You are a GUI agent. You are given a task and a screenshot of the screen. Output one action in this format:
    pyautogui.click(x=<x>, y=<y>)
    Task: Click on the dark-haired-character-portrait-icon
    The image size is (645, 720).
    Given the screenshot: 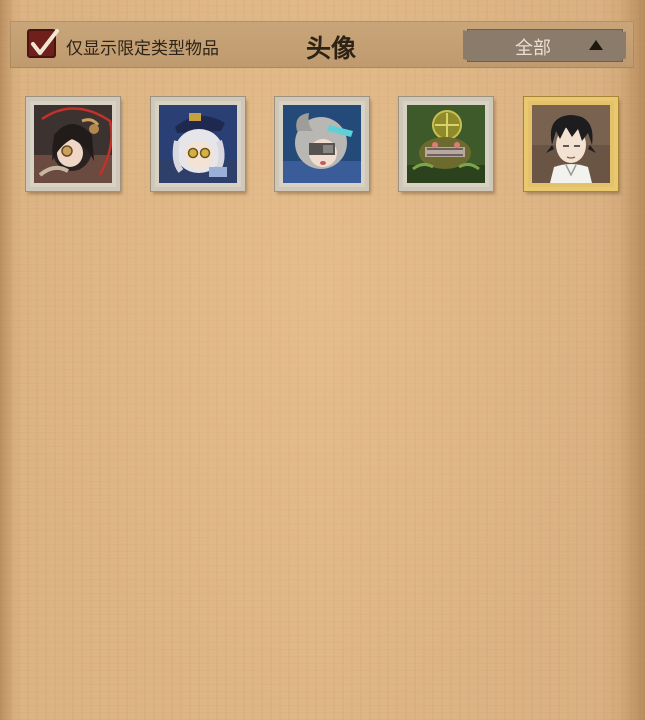 What is the action you would take?
    pyautogui.click(x=73, y=144)
    